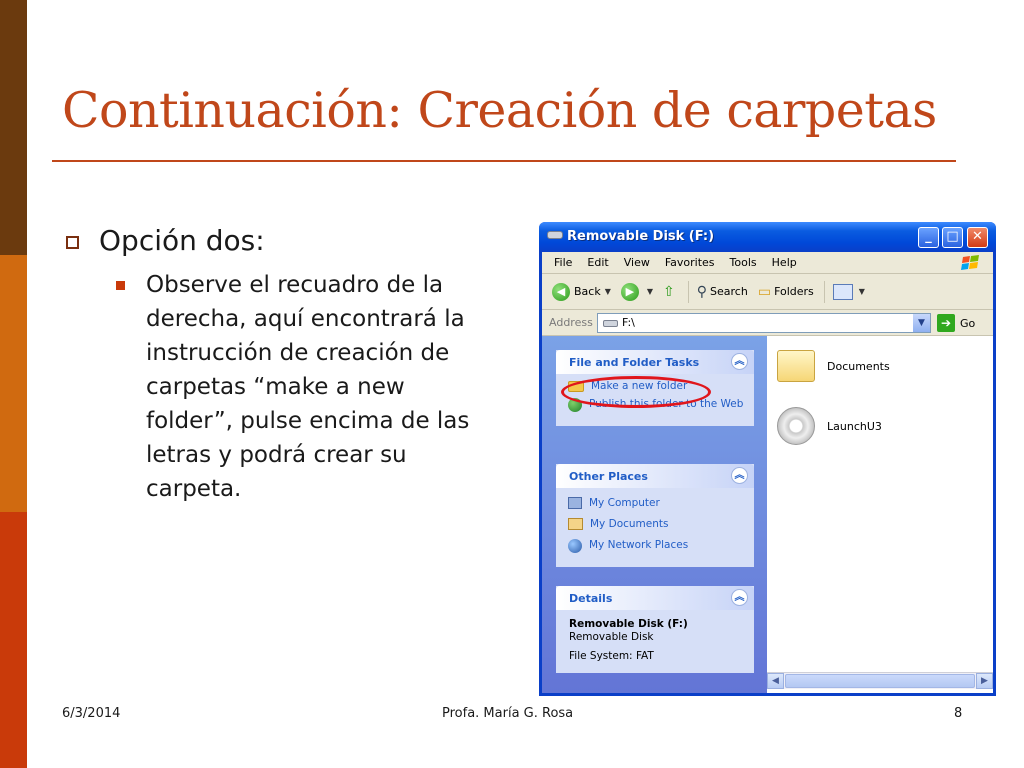 The image size is (1024, 768). Describe the element at coordinates (655, 598) in the screenshot. I see `panel-header: Details ︽` at that location.